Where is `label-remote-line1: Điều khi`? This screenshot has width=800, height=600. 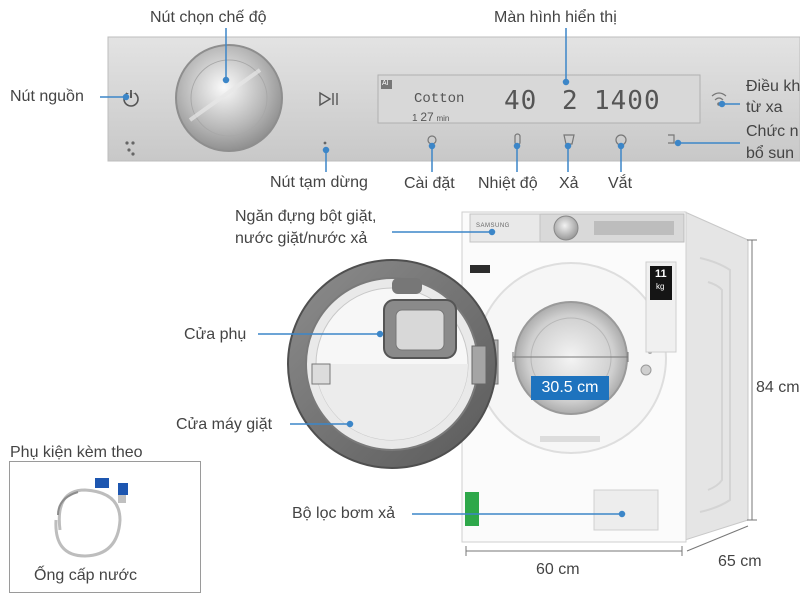 label-remote-line1: Điều khi is located at coordinates (773, 86).